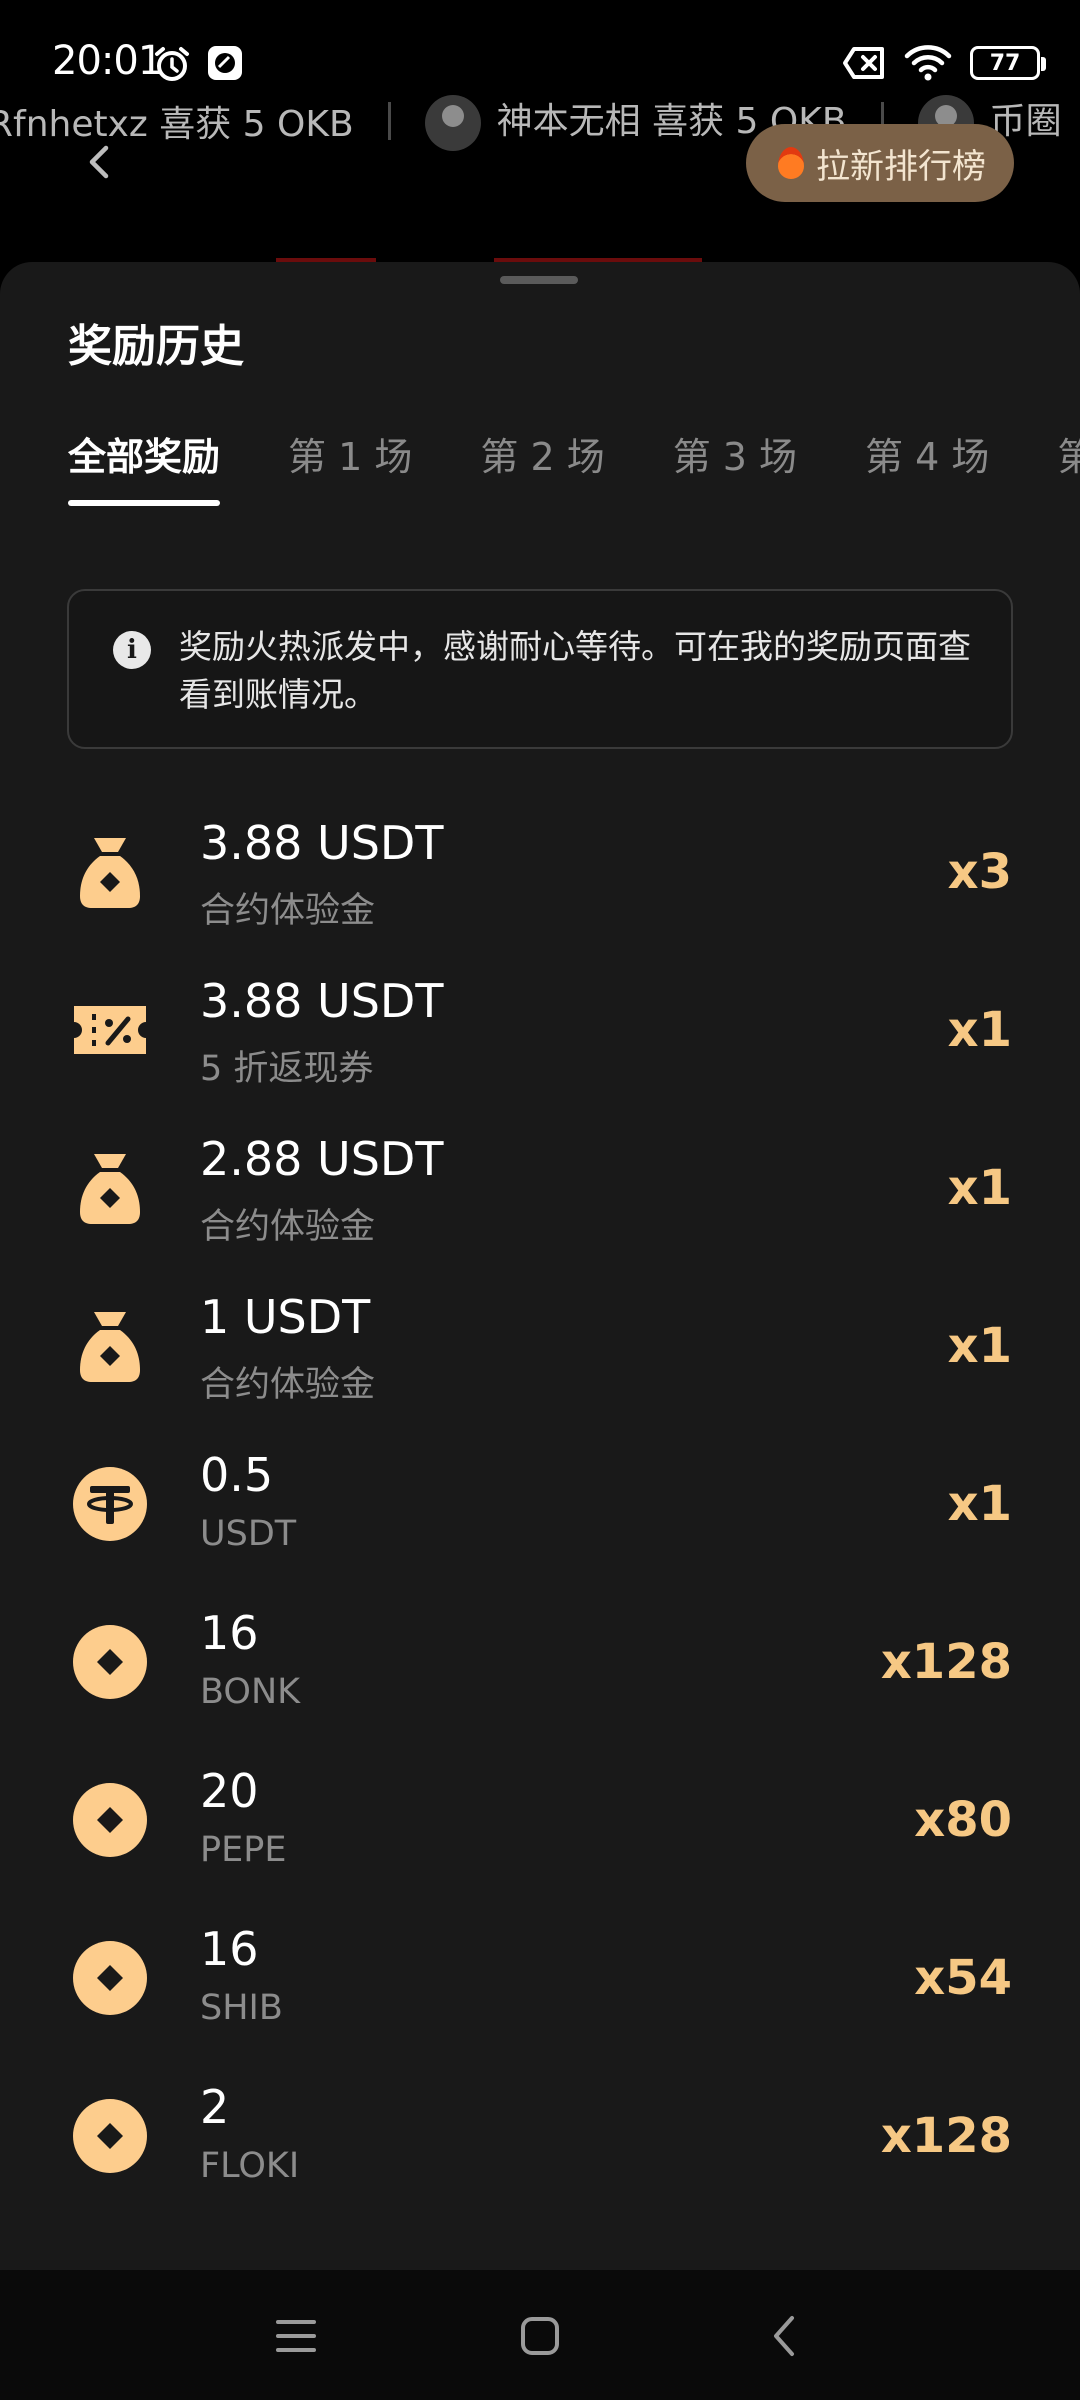 Image resolution: width=1080 pixels, height=2400 pixels. What do you see at coordinates (215, 2107) in the screenshot?
I see `reward-amount: 2` at bounding box center [215, 2107].